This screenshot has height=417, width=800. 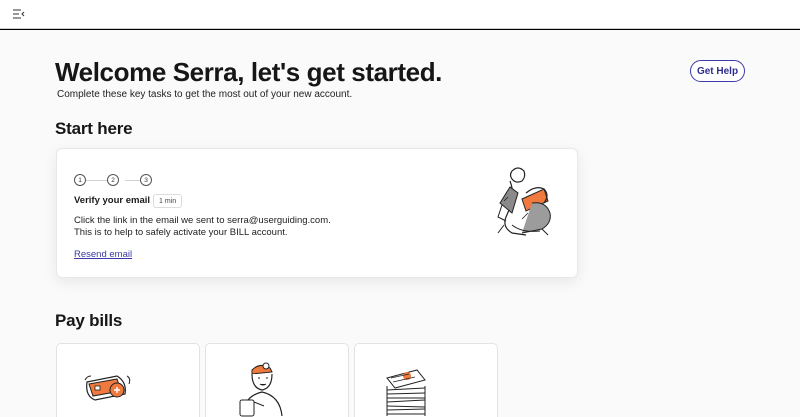 What do you see at coordinates (406, 392) in the screenshot?
I see `paper-stack-icon` at bounding box center [406, 392].